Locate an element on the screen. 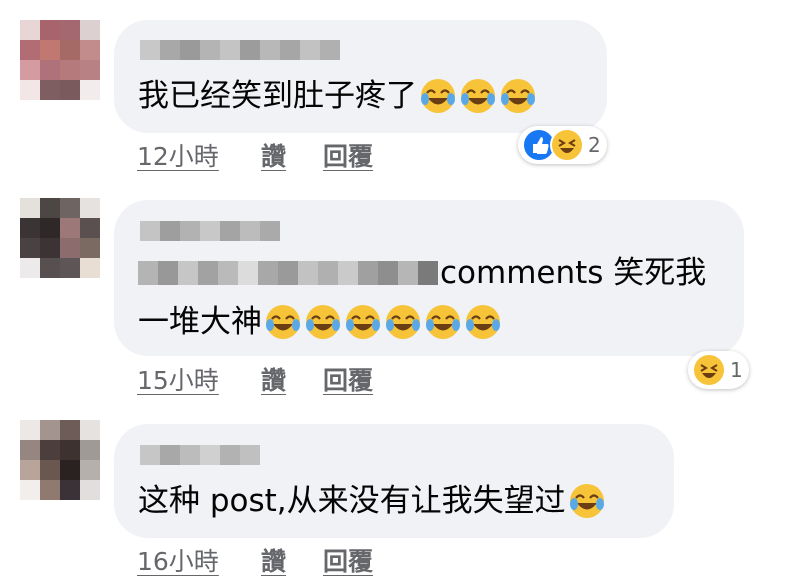 The image size is (800, 587). timestamp-link: 15小時 is located at coordinates (178, 381).